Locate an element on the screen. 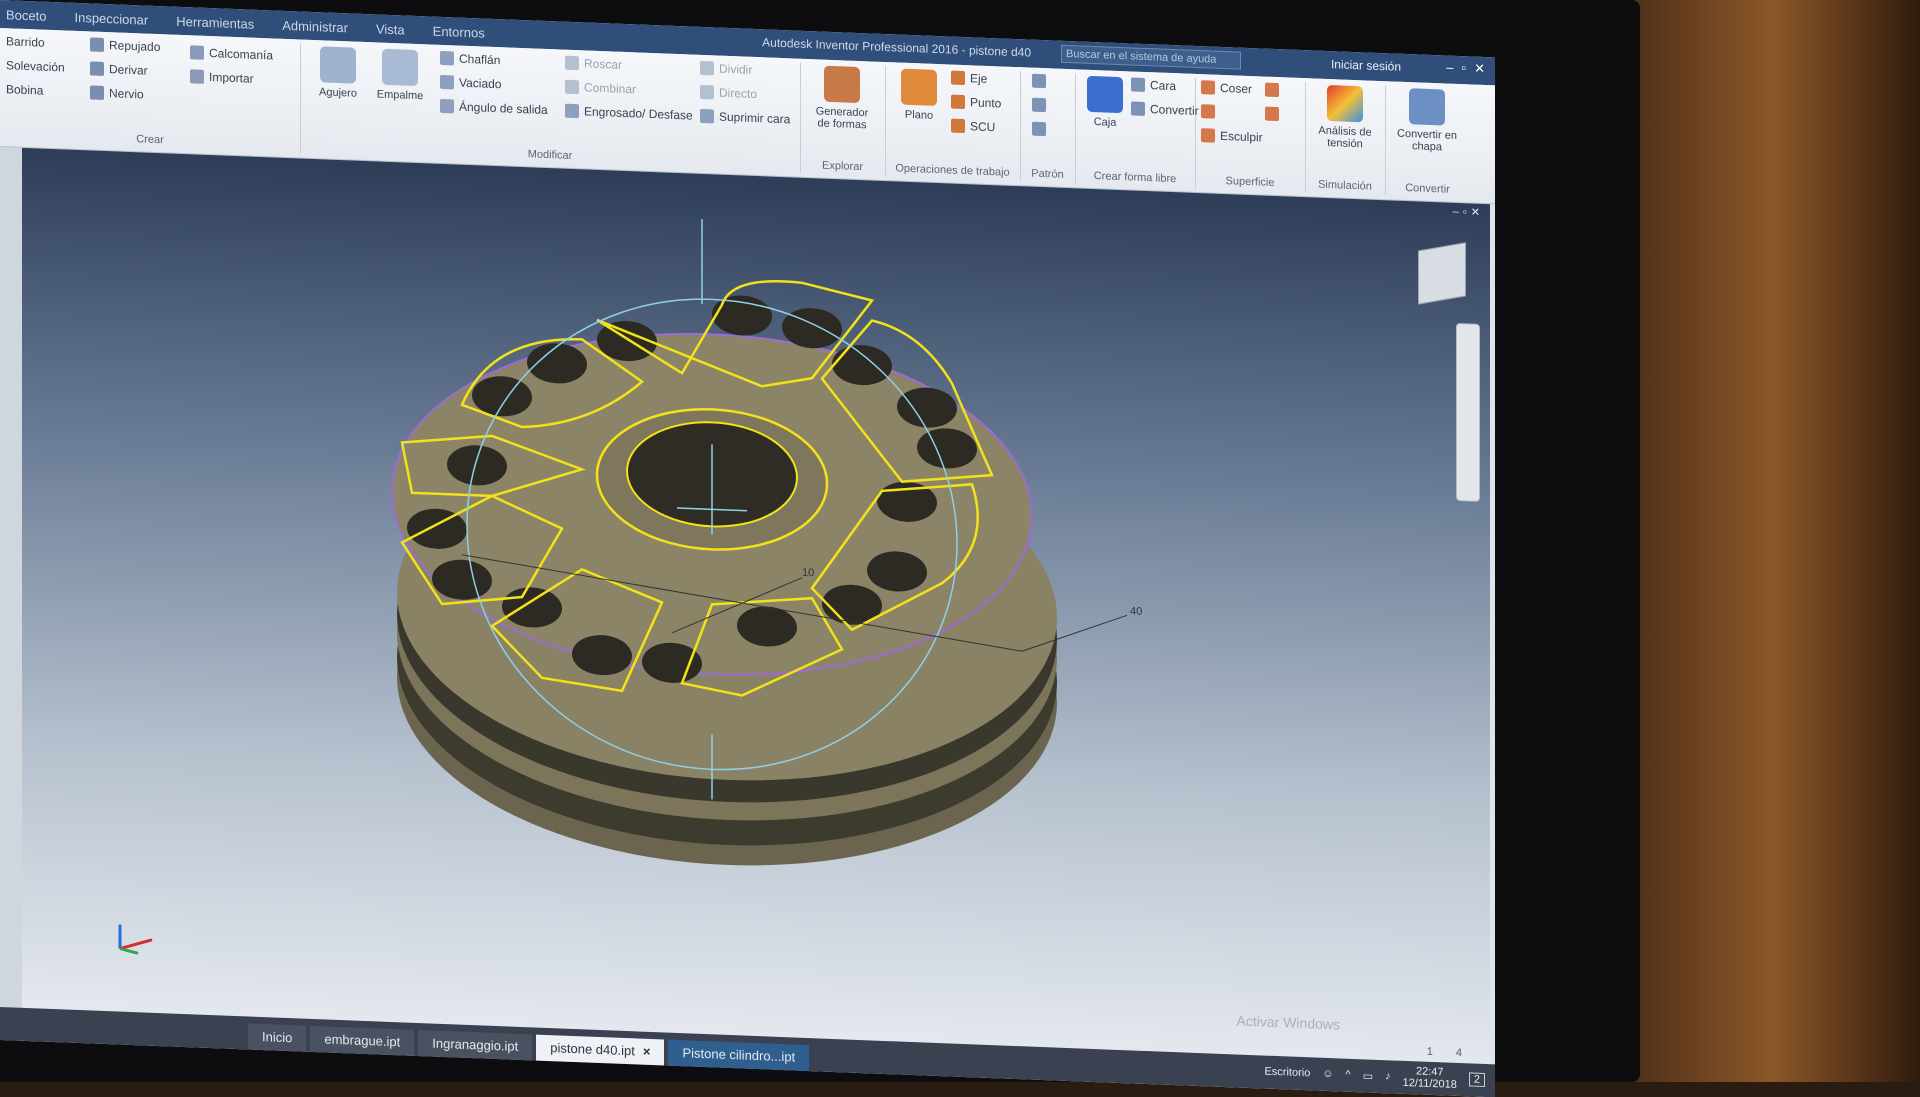 The width and height of the screenshot is (1920, 1097). people-icon: ☺ is located at coordinates (1327, 1074).